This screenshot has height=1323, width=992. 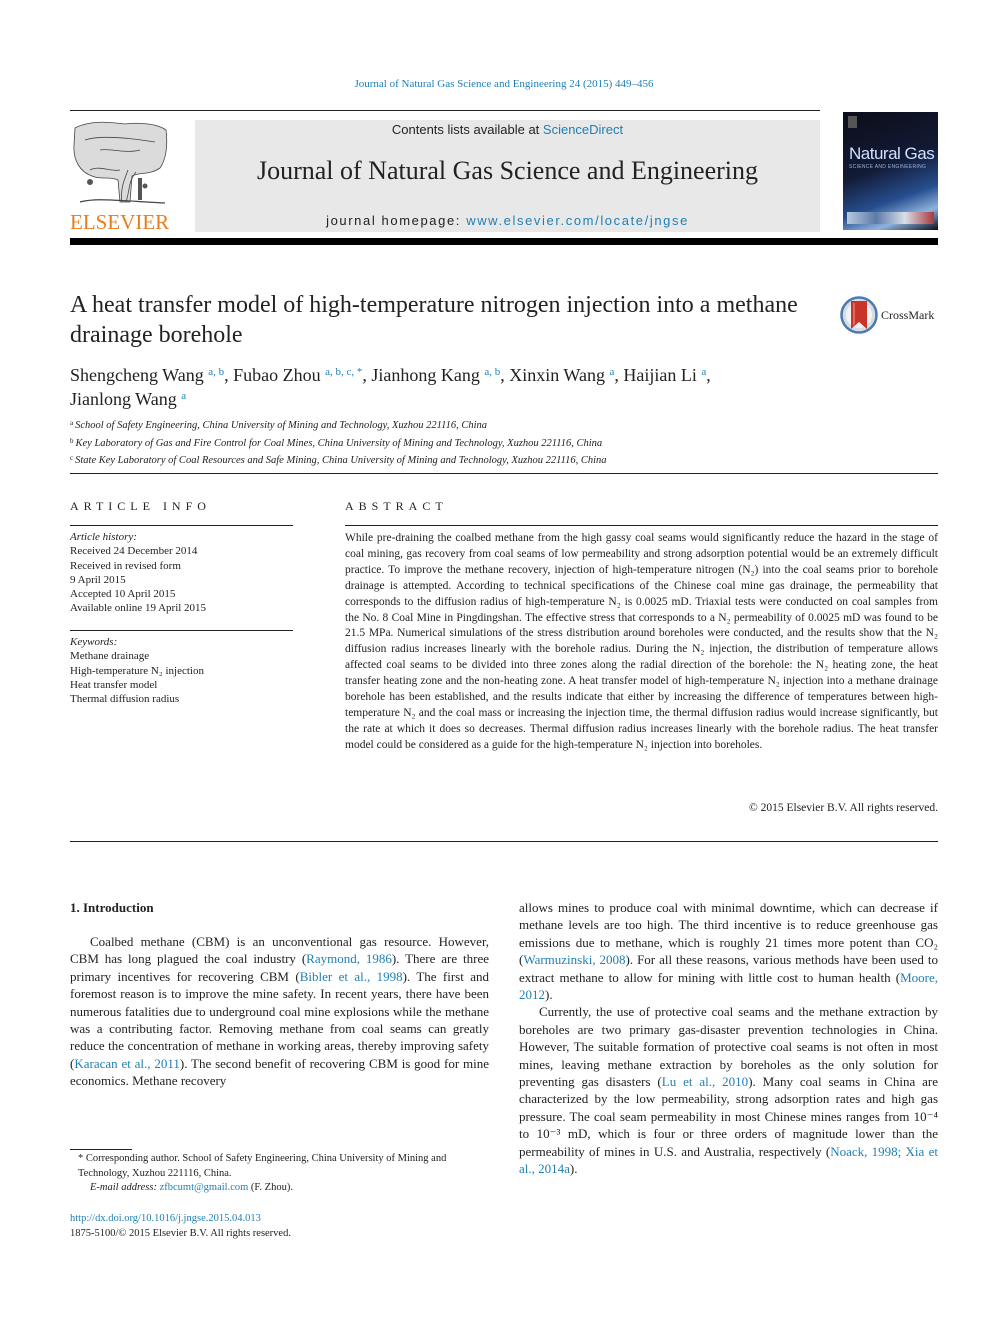 I want to click on elsevier-wordmark: ELSEVIER, so click(x=120, y=222).